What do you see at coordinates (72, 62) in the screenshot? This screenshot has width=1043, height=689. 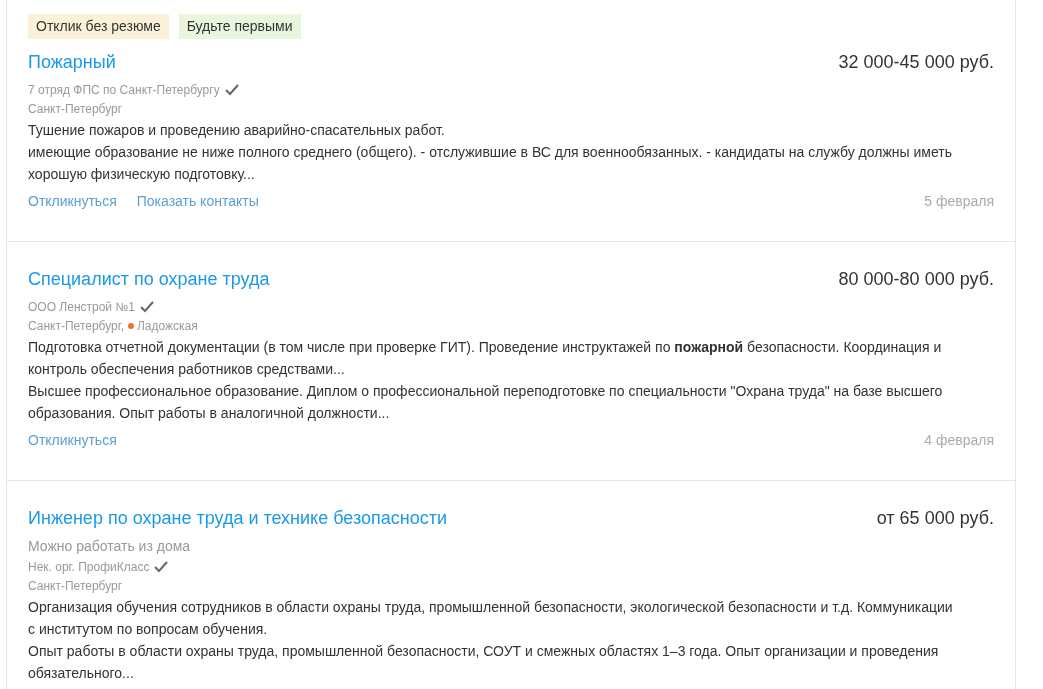 I see `vacancy-title-link: Пожарный` at bounding box center [72, 62].